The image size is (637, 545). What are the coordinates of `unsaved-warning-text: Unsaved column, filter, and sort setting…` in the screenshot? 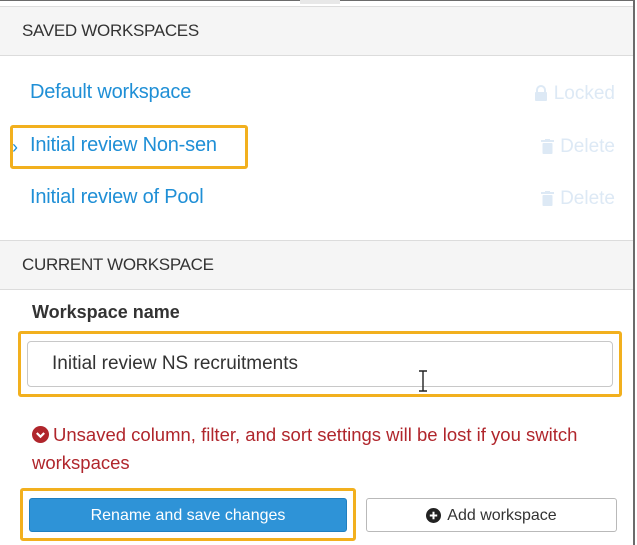 It's located at (305, 448).